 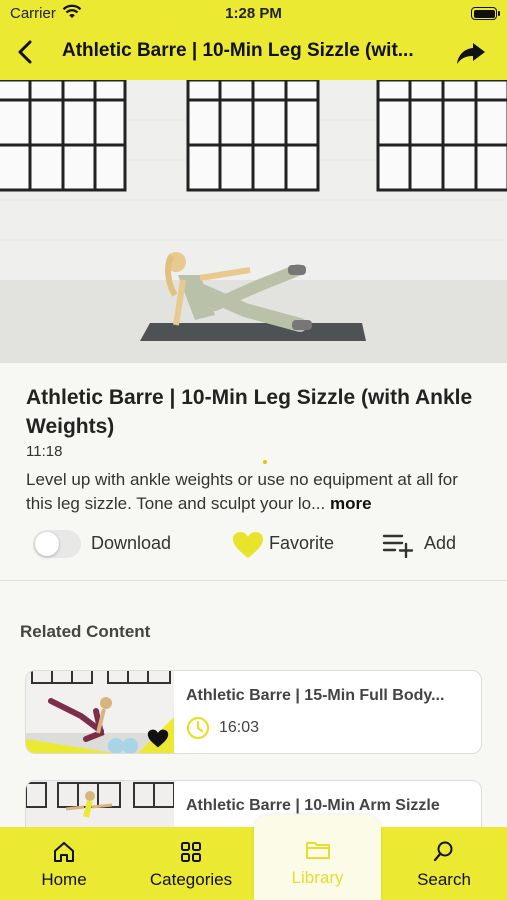 What do you see at coordinates (64, 879) in the screenshot?
I see `tab-home-label: Home` at bounding box center [64, 879].